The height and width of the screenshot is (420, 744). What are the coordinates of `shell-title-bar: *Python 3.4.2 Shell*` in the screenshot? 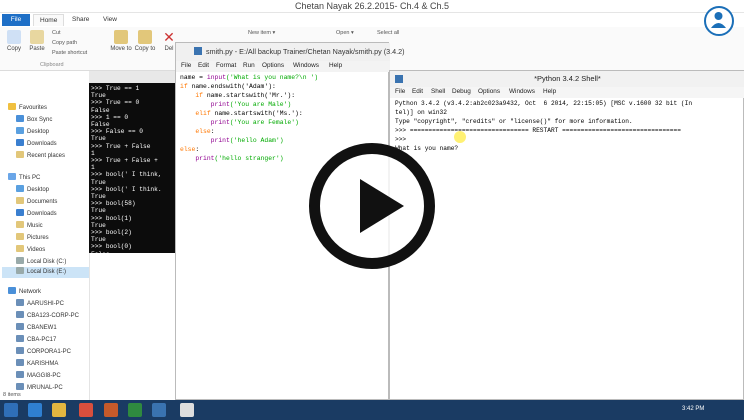 It's located at (567, 79).